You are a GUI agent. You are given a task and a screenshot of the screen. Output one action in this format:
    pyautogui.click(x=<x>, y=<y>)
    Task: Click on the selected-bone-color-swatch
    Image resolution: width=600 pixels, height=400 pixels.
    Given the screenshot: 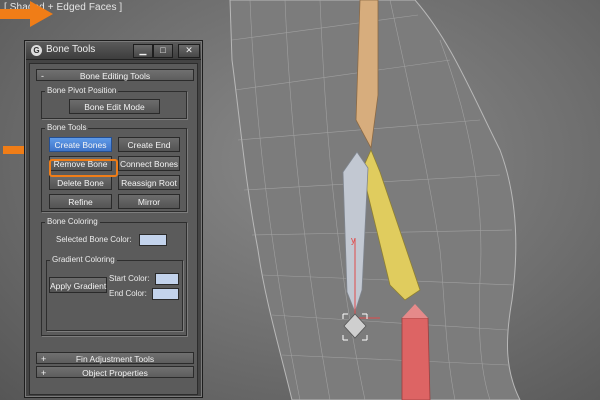 What is the action you would take?
    pyautogui.click(x=153, y=240)
    